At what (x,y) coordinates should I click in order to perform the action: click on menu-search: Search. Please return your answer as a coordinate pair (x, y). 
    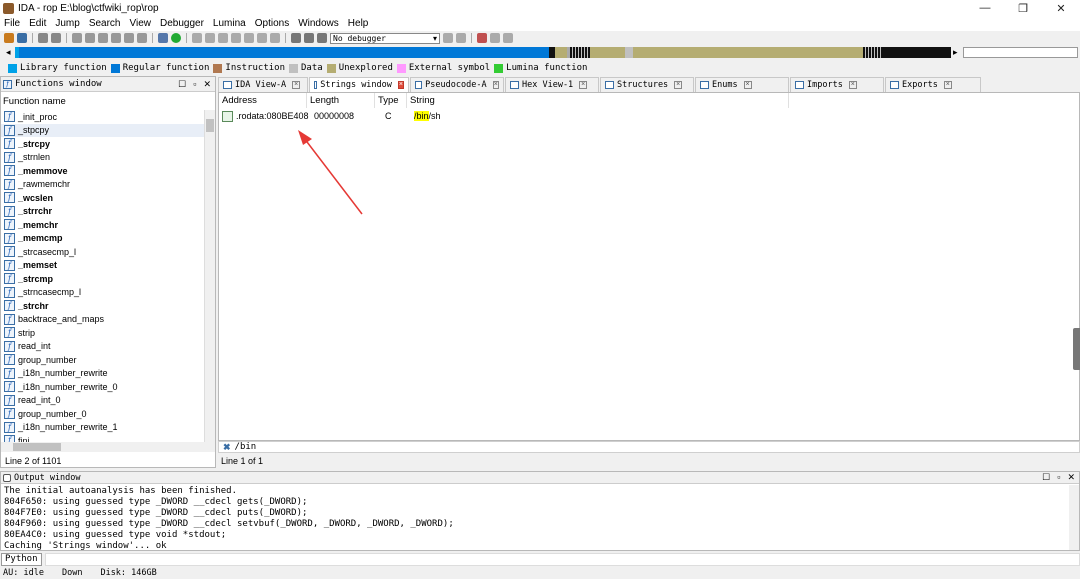
    Looking at the image, I should click on (105, 23).